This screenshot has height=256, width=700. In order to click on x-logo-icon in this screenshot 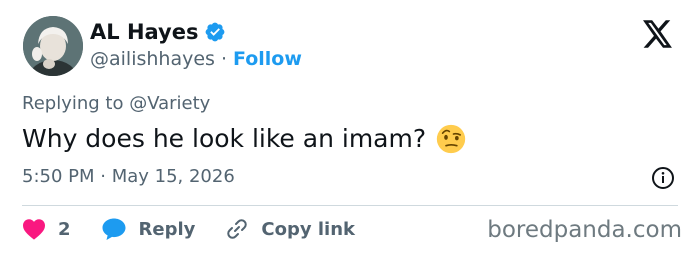, I will do `click(658, 34)`.